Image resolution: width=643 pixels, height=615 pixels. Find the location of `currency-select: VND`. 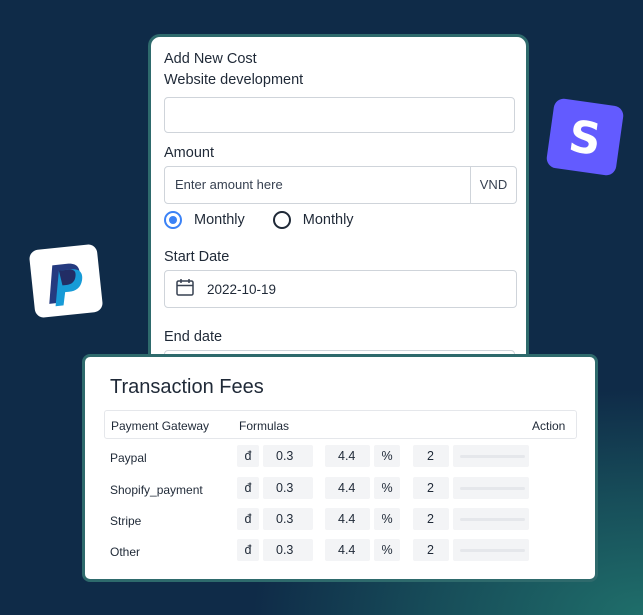

currency-select: VND is located at coordinates (493, 185).